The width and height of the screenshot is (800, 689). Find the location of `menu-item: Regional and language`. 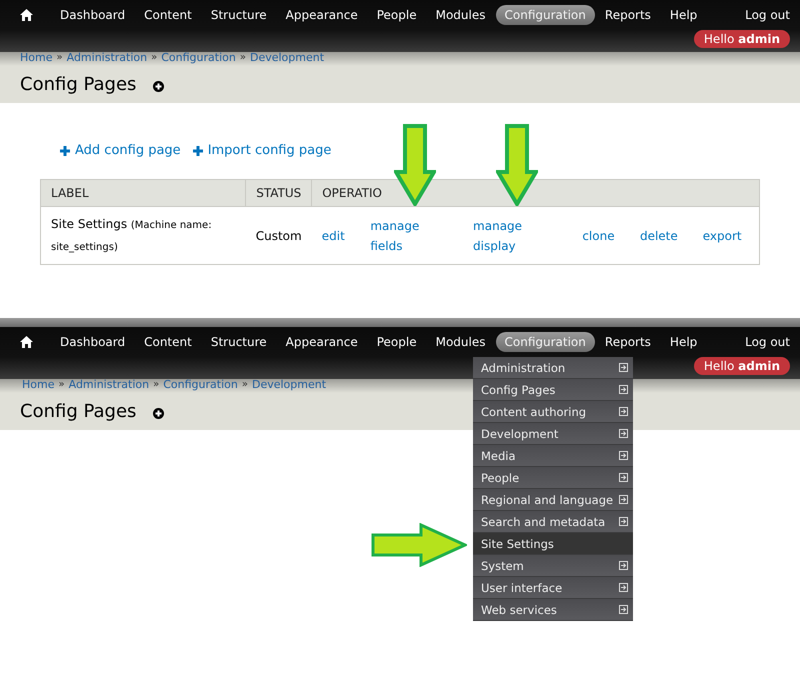

menu-item: Regional and language is located at coordinates (553, 500).